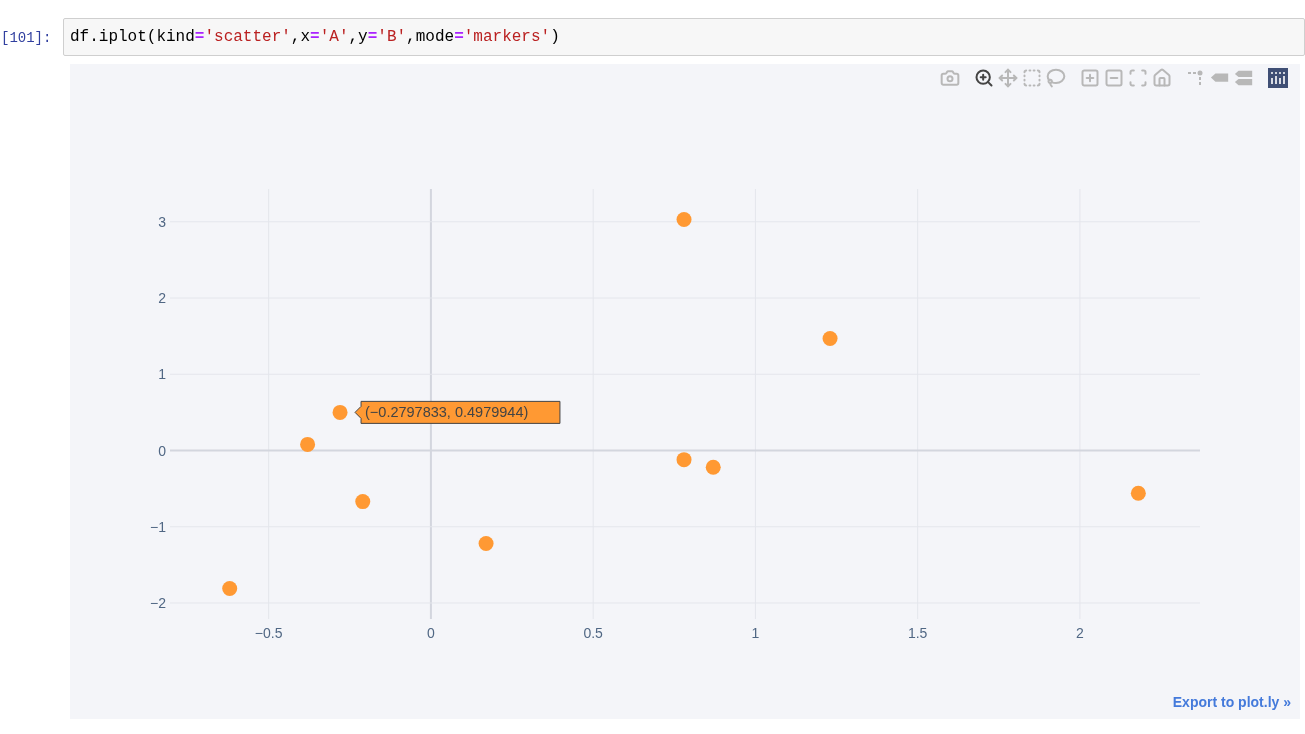  What do you see at coordinates (684, 37) in the screenshot?
I see `code-cell: df.iplot(kind='scatter',x='A',y='B',mode='markers')` at bounding box center [684, 37].